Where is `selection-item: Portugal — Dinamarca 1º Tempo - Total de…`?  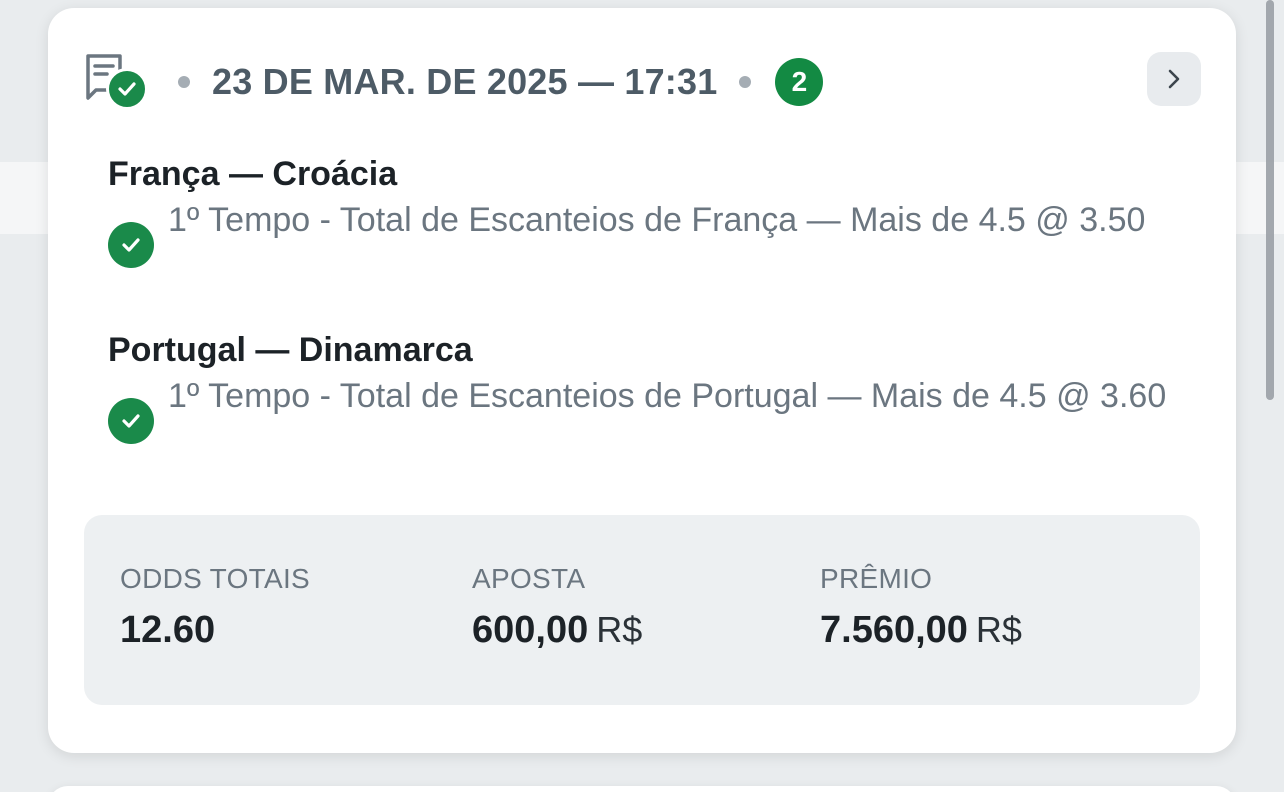
selection-item: Portugal — Dinamarca 1º Tempo - Total de… is located at coordinates (648, 387).